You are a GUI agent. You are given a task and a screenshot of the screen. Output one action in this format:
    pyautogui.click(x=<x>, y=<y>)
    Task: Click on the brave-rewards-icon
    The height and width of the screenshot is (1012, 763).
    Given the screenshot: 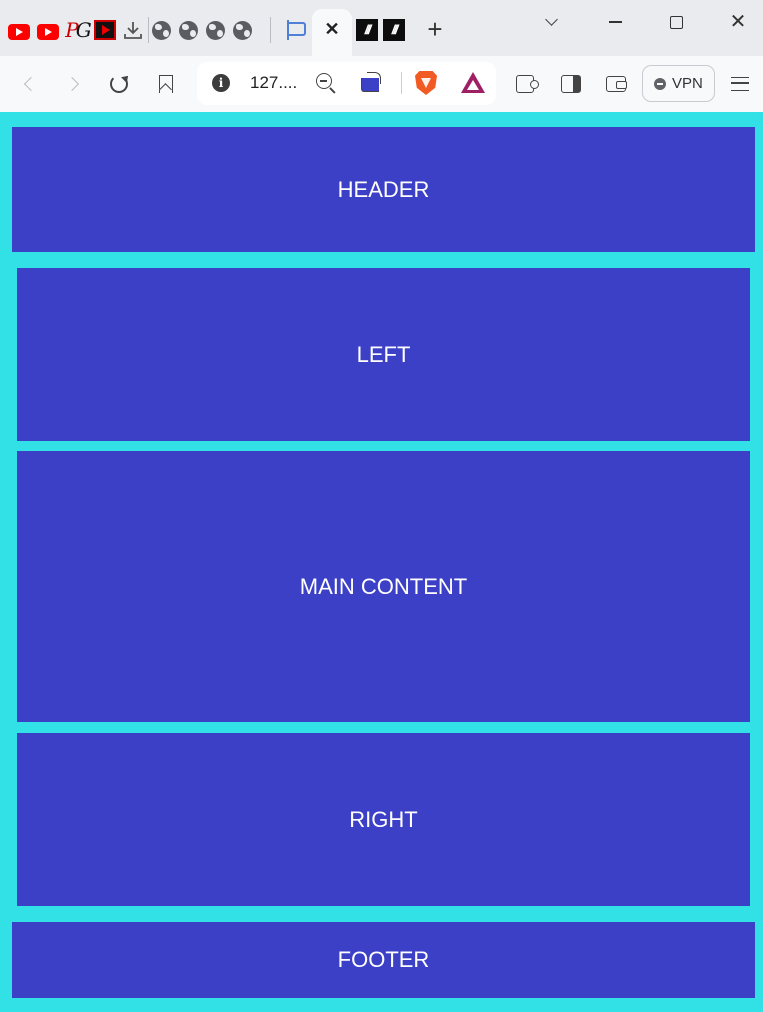 What is the action you would take?
    pyautogui.click(x=473, y=83)
    